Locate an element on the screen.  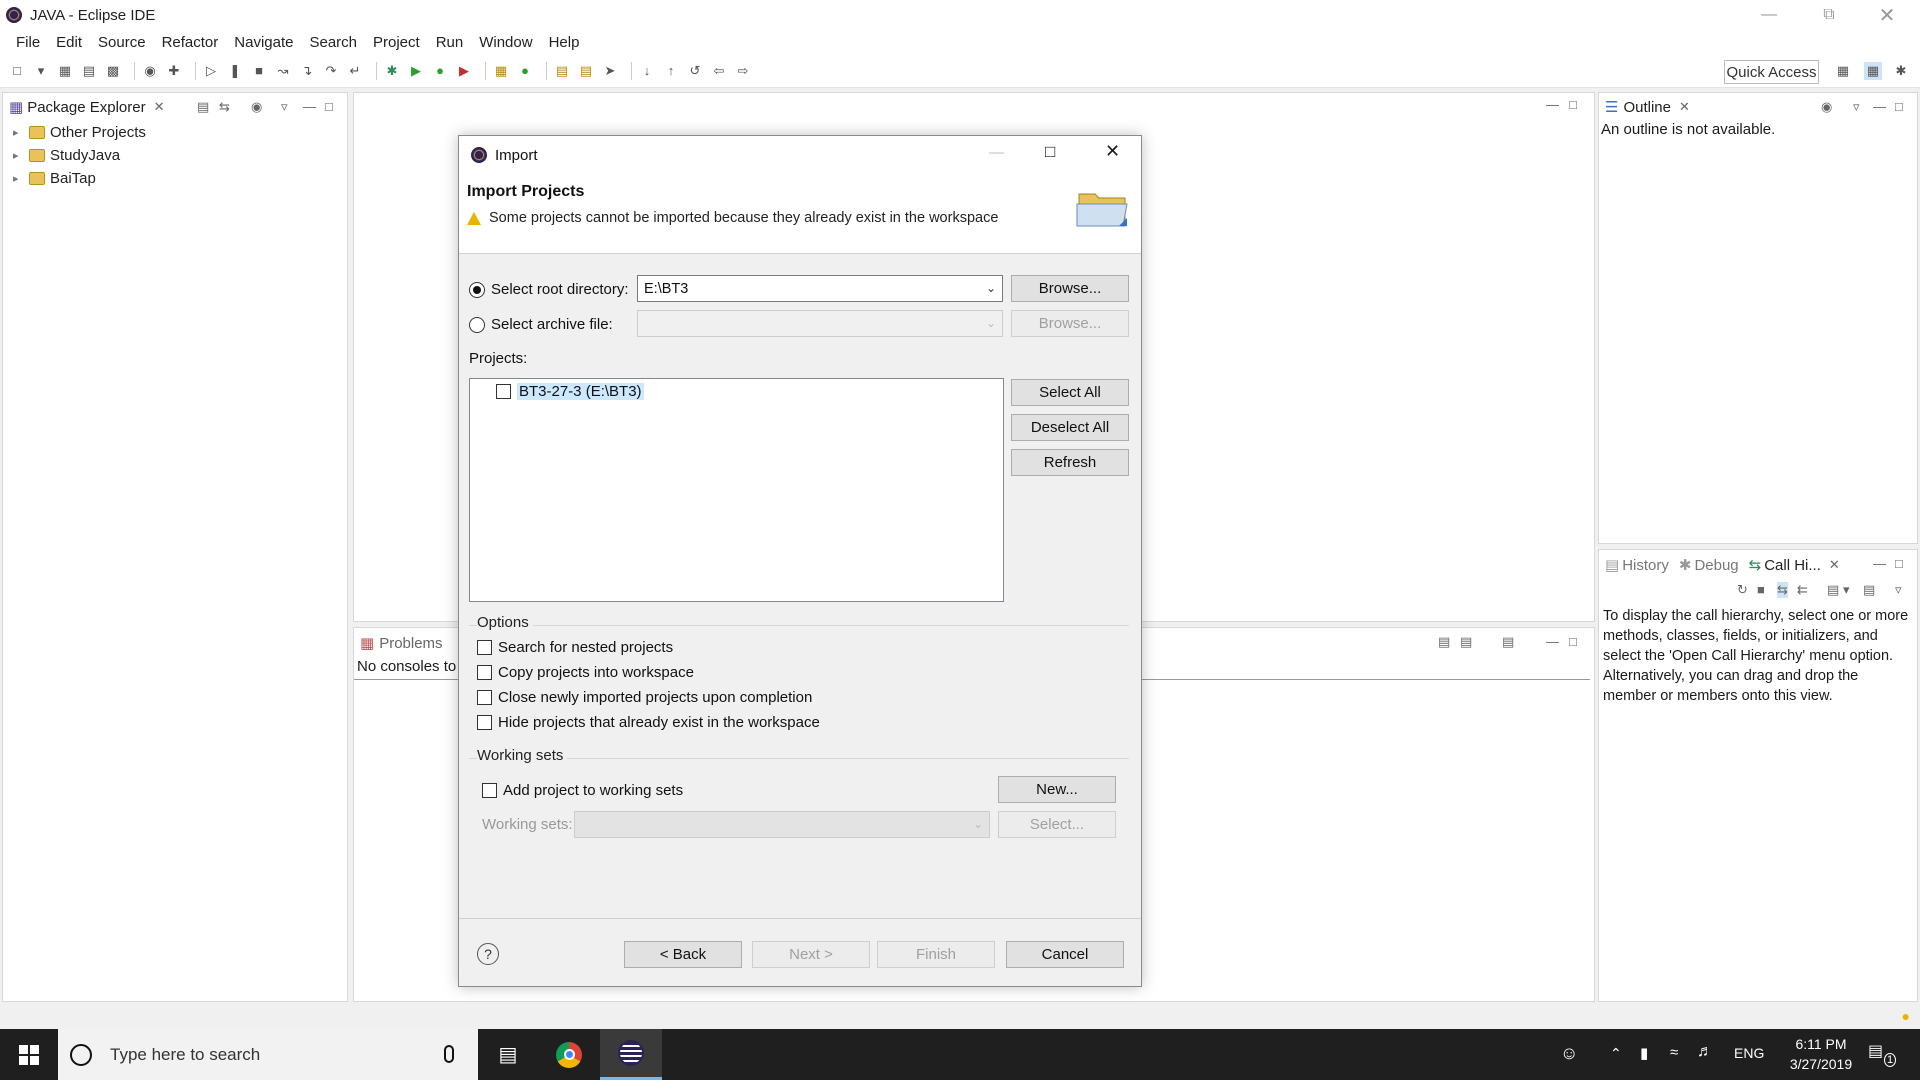
menu-navigate: Navigate is located at coordinates (263, 42).